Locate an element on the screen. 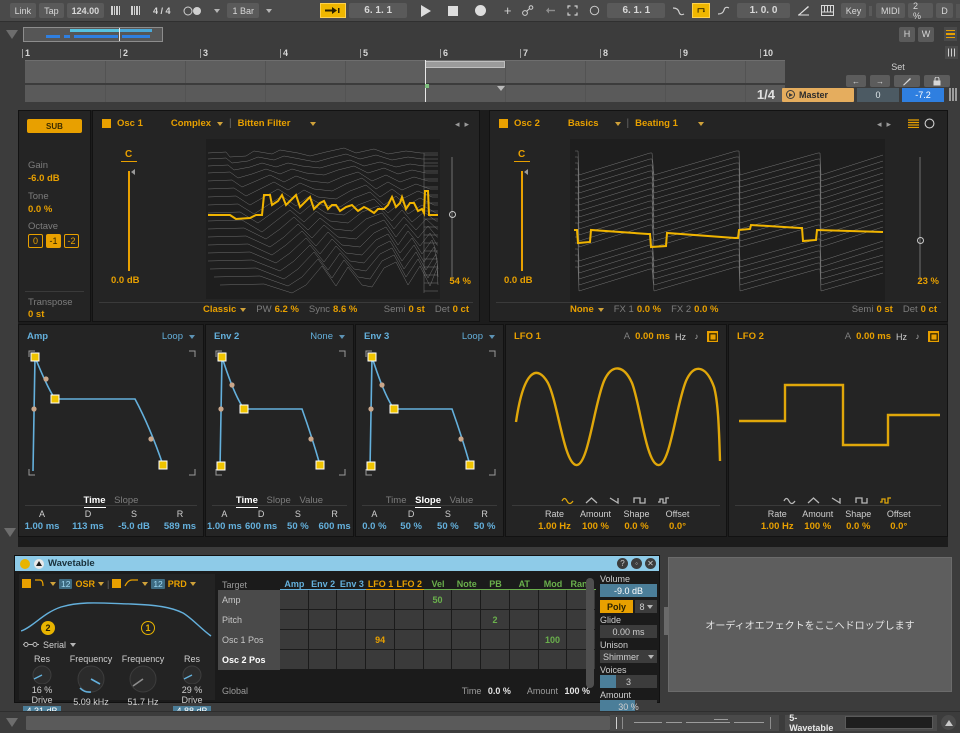 The image size is (960, 733). env3-release-value: 50 % is located at coordinates (484, 526).